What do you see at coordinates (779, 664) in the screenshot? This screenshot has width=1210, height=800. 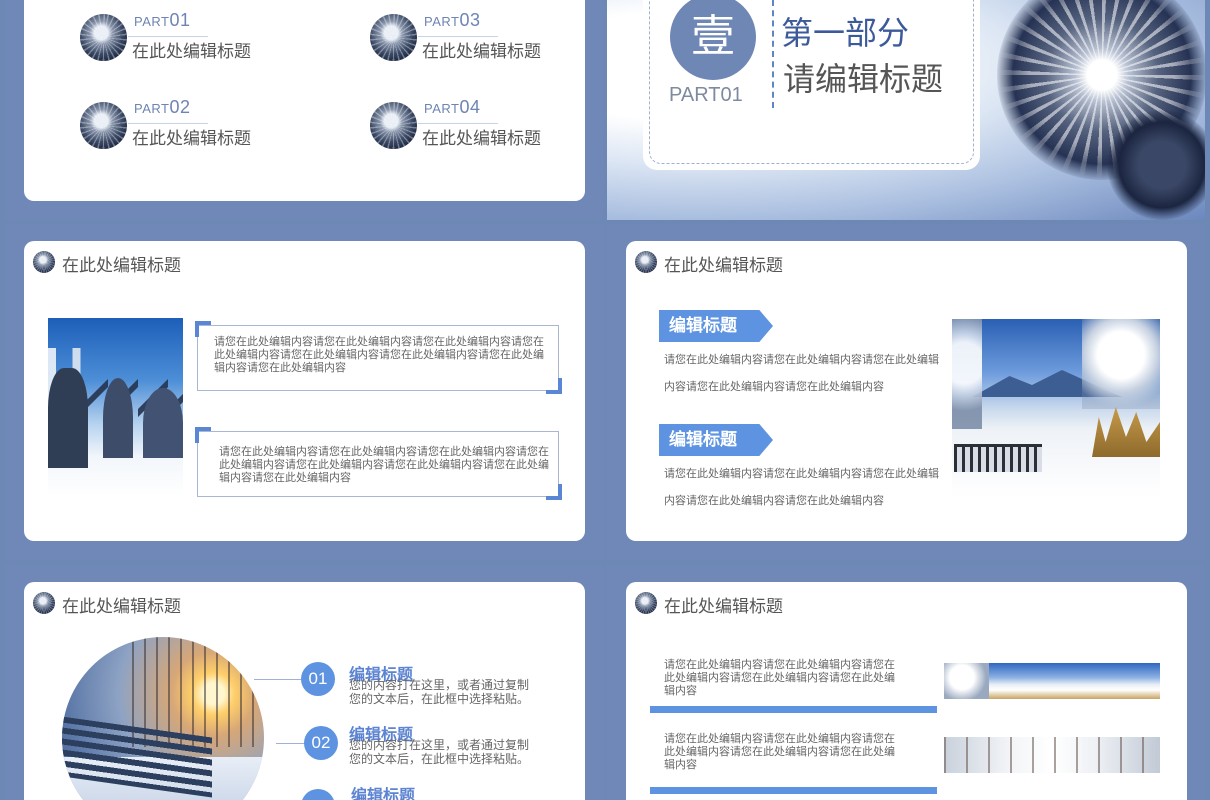 I see `row-1-line-1: 请您在此处编辑内容请您在此处编辑内容请您在` at bounding box center [779, 664].